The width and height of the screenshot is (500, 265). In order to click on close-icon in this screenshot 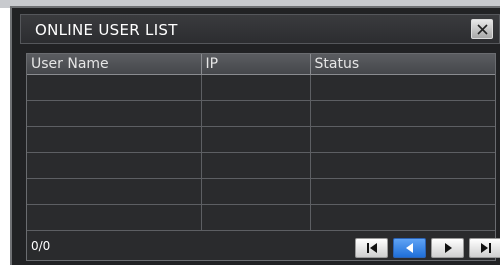, I will do `click(482, 29)`.